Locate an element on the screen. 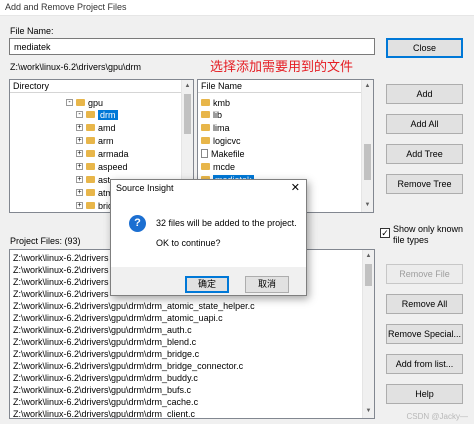 The image size is (474, 424). dir-item-drm: - drm is located at coordinates (97, 115).